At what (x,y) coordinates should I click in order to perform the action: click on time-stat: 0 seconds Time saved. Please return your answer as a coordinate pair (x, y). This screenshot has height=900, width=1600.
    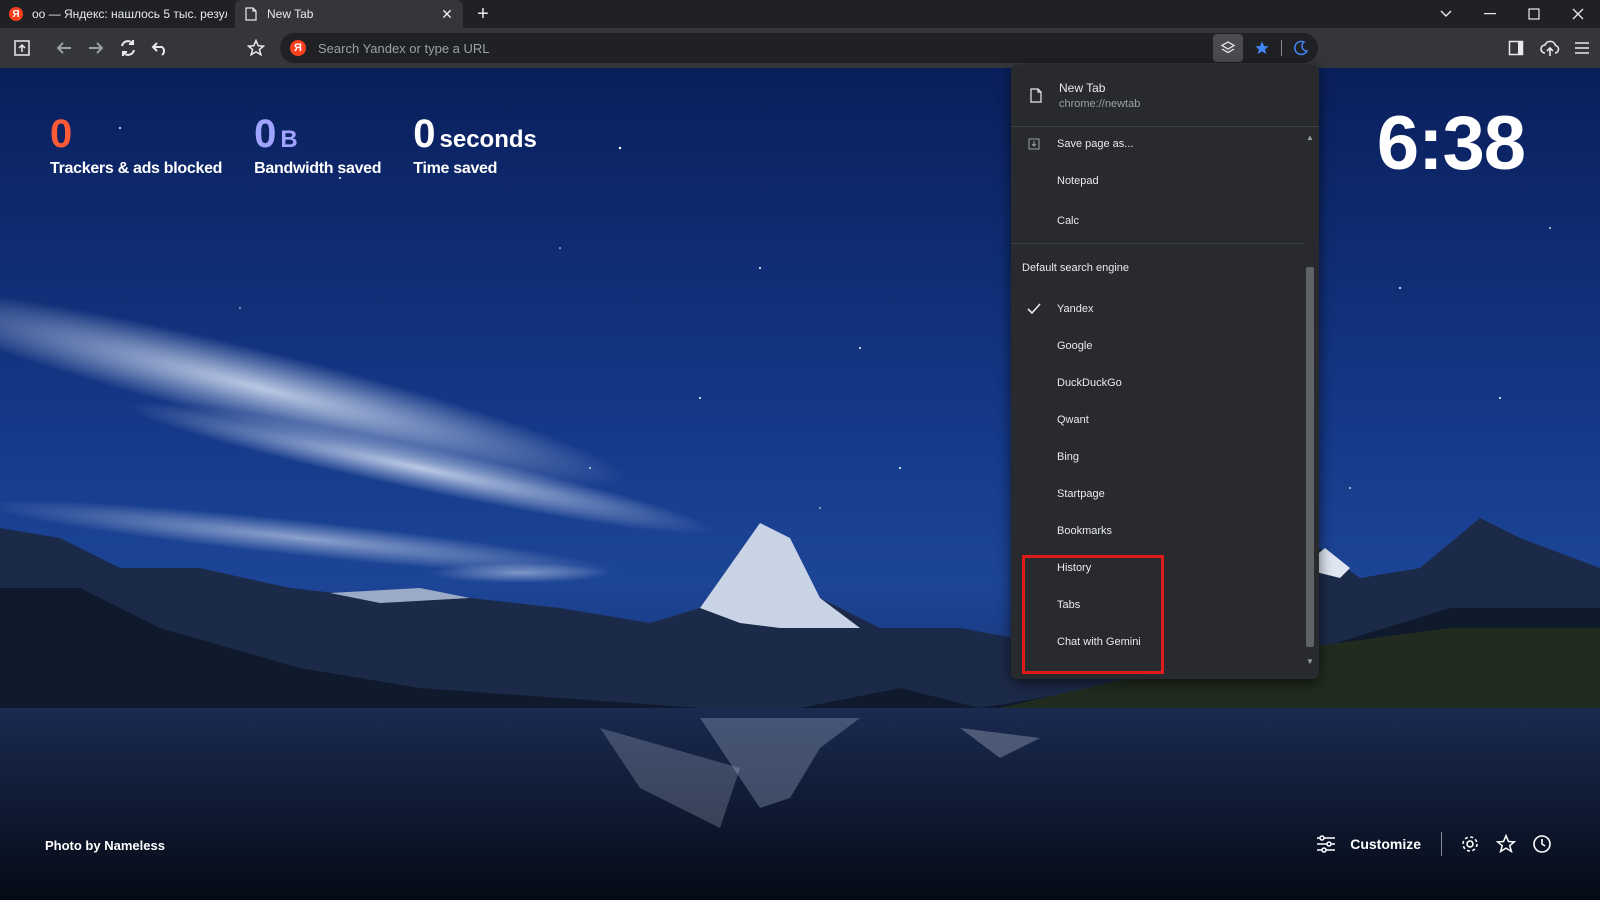
    Looking at the image, I should click on (475, 145).